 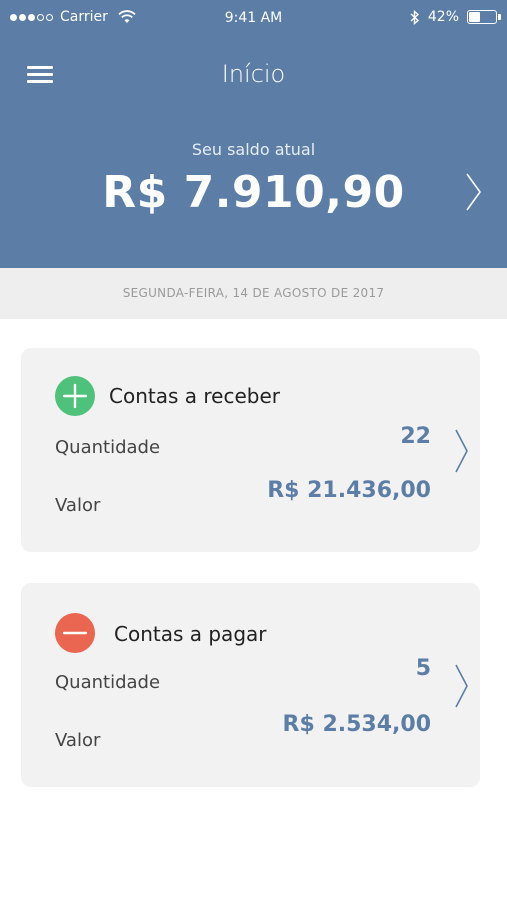 What do you see at coordinates (75, 396) in the screenshot?
I see `plus-circle-icon` at bounding box center [75, 396].